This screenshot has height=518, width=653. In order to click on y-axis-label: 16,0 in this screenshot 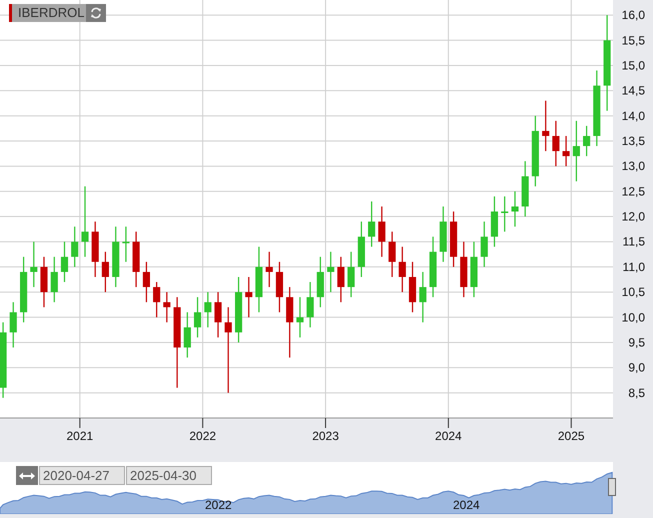, I will do `click(633, 15)`.